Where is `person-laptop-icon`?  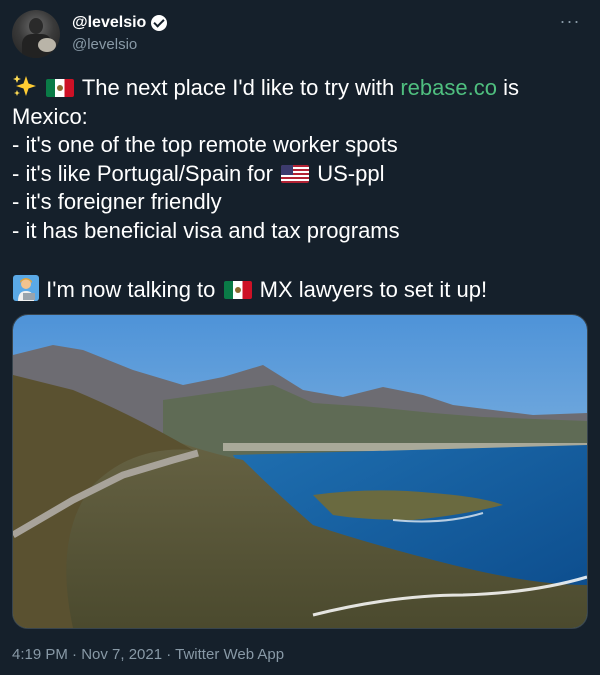 person-laptop-icon is located at coordinates (26, 288).